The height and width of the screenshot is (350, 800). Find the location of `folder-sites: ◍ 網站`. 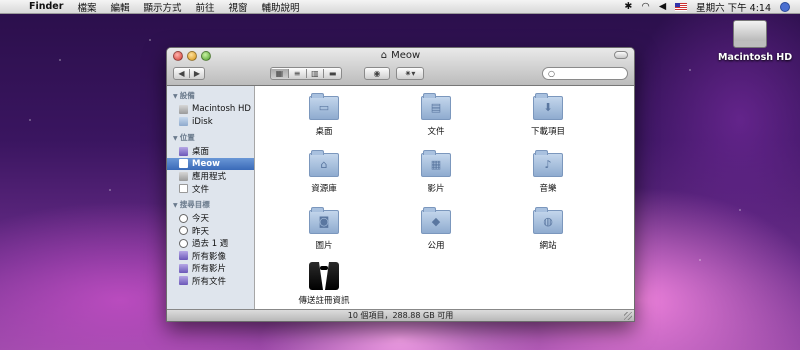

folder-sites: ◍ 網站 is located at coordinates (548, 229).